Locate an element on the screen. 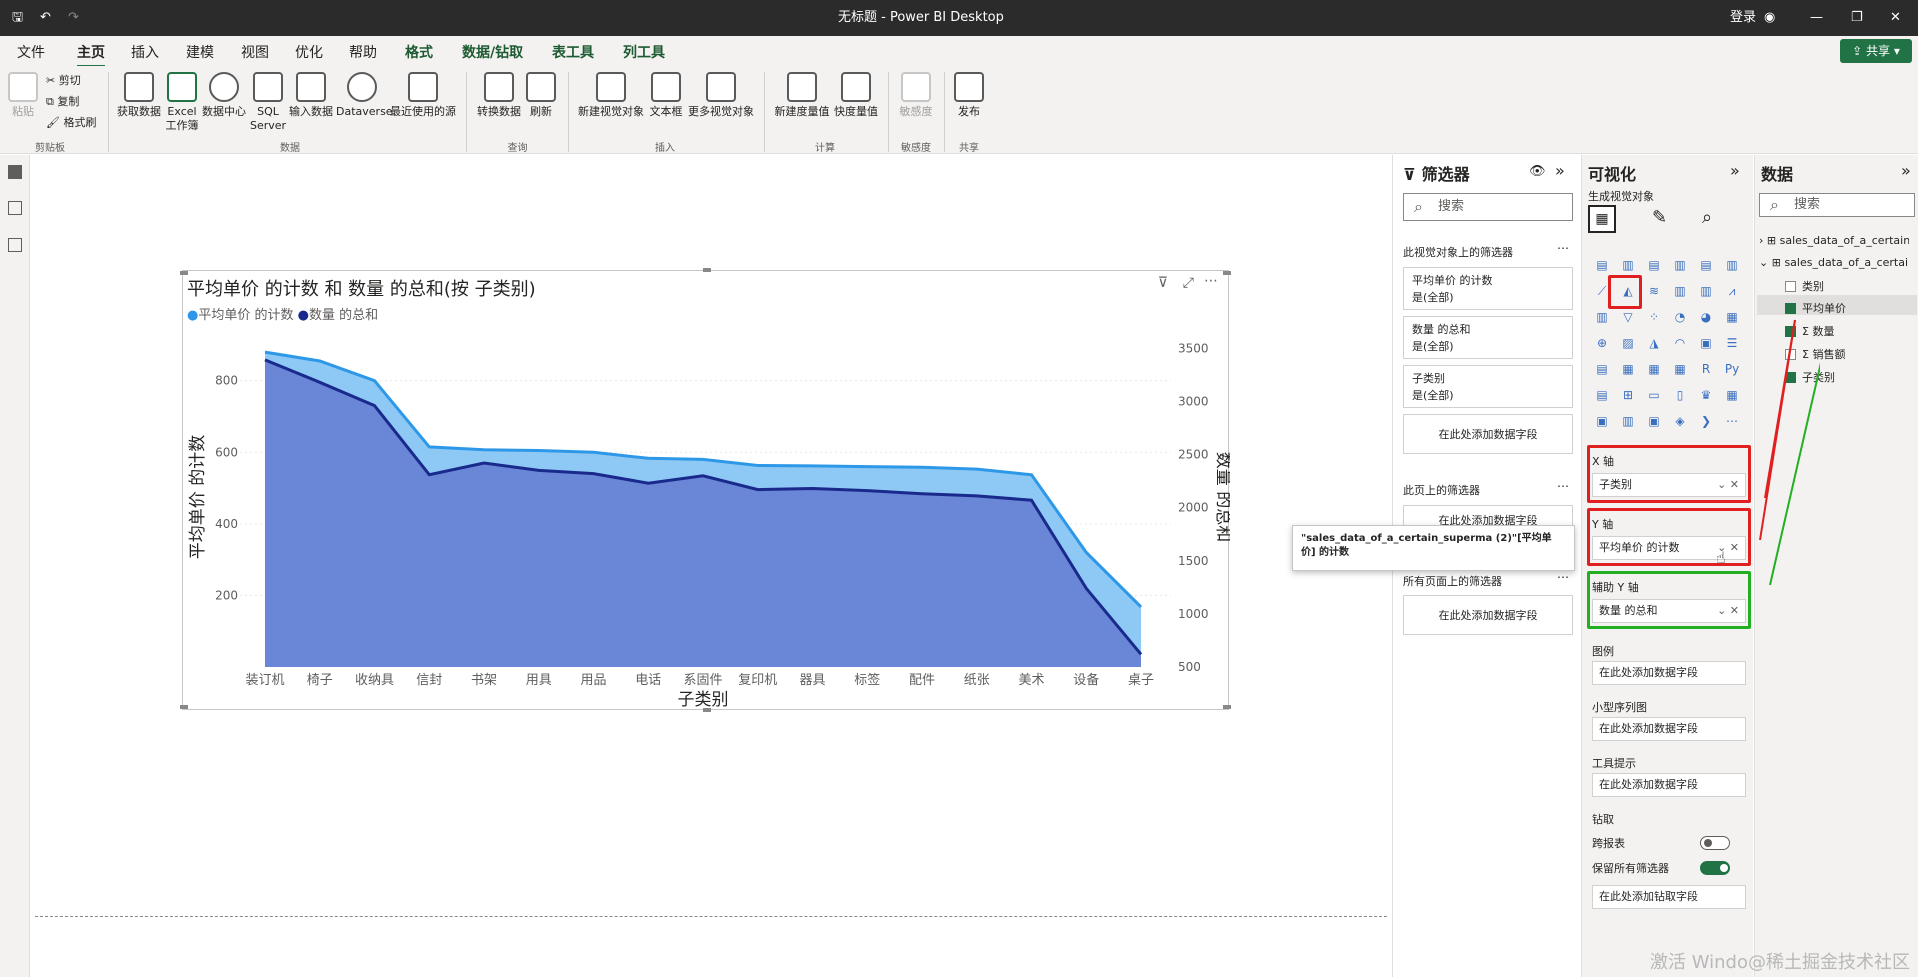 Image resolution: width=1918 pixels, height=977 pixels. save-icon: 🖫 is located at coordinates (17, 18).